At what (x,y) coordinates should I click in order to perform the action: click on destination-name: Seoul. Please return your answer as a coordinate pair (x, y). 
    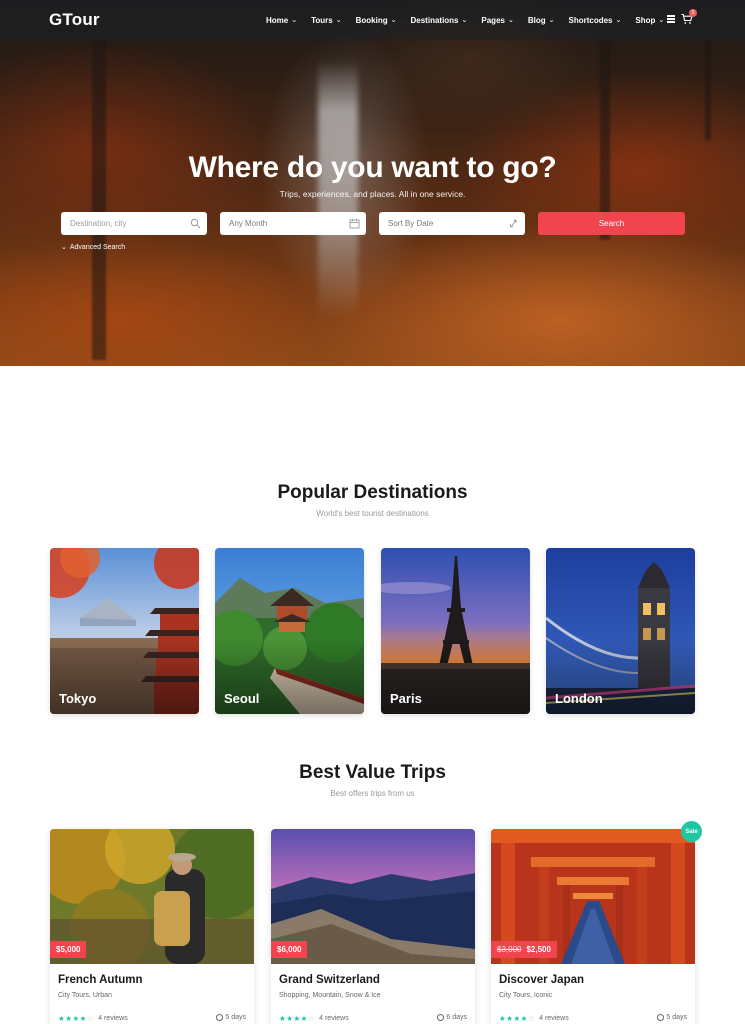
    Looking at the image, I should click on (242, 698).